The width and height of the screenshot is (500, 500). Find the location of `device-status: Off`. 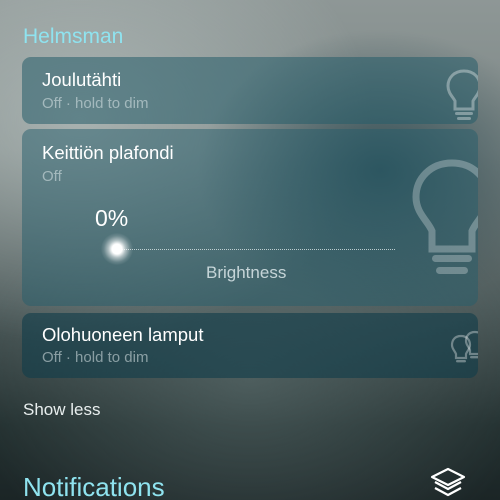

device-status: Off is located at coordinates (52, 176).